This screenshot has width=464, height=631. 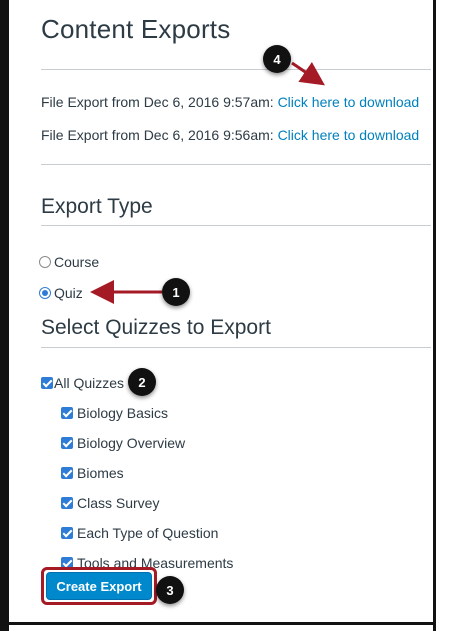 I want to click on export-label: File Export from Dec 6, 2016 9:57am:, so click(x=159, y=102).